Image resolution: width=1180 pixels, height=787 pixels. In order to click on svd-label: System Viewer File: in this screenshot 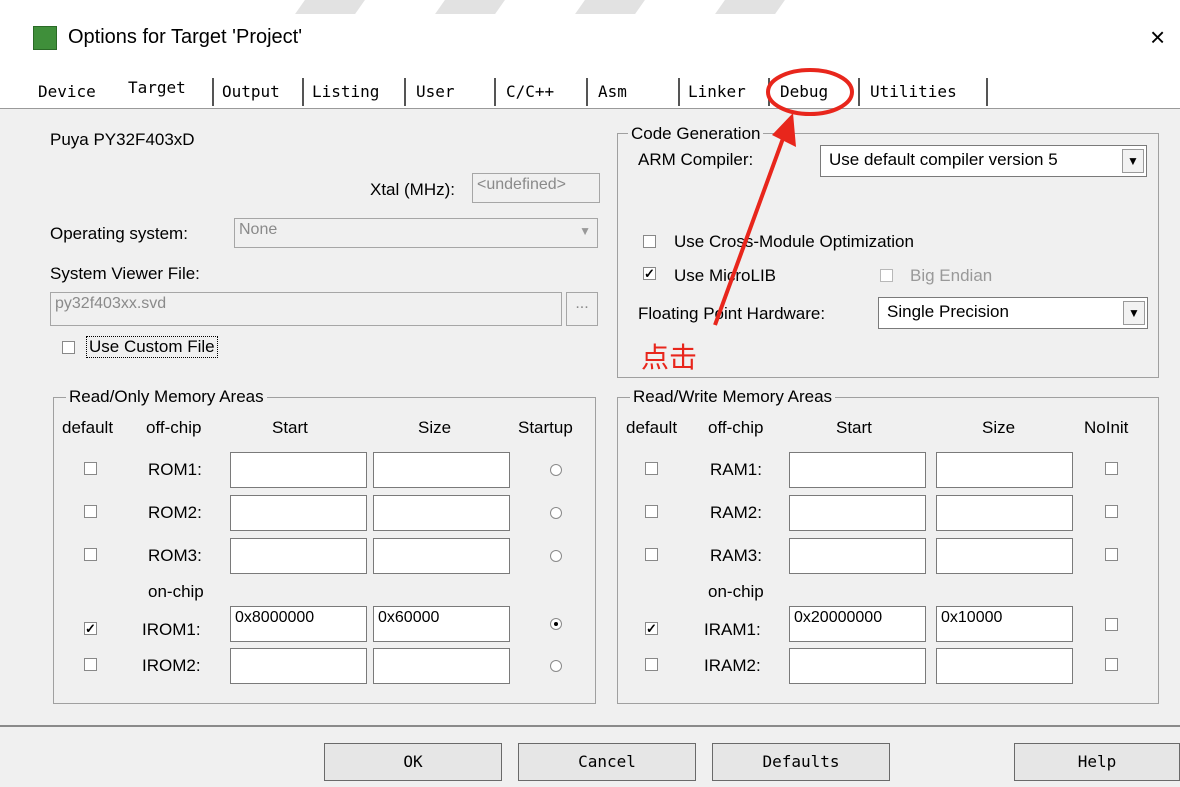, I will do `click(125, 273)`.